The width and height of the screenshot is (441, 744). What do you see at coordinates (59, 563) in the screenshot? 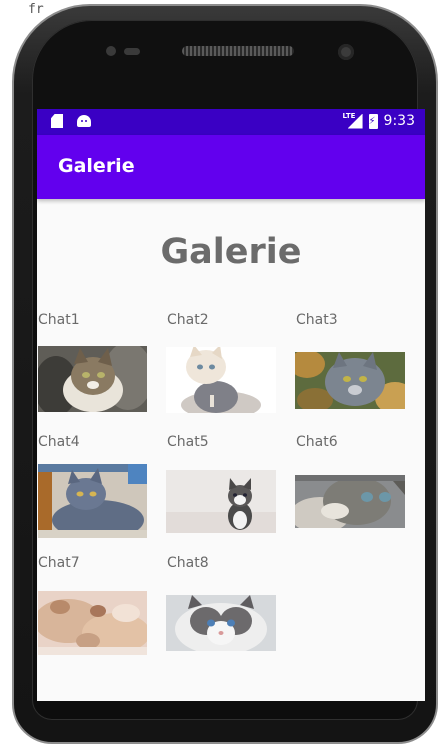
I see `cat-label: Chat7` at bounding box center [59, 563].